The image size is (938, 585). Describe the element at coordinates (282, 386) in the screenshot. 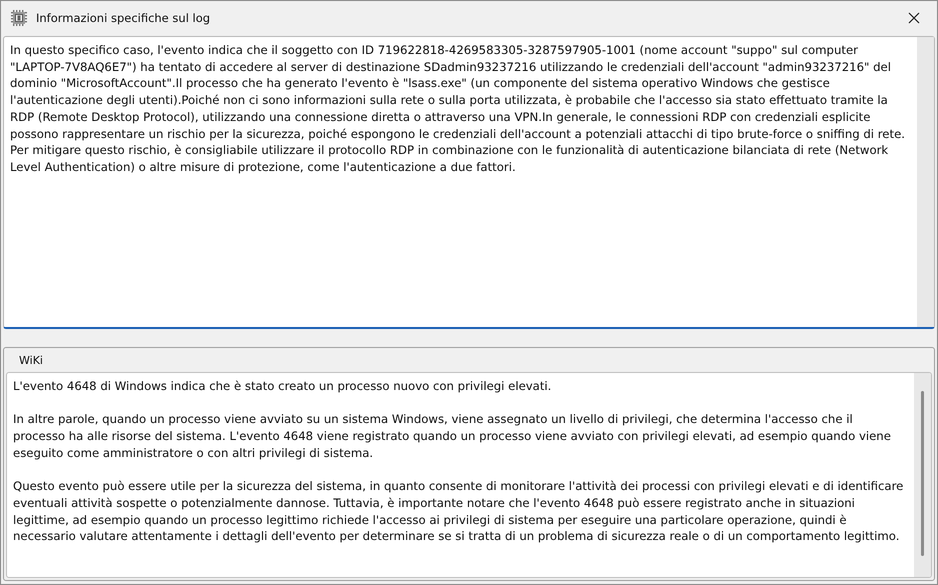

I see `wiki-paragraph: L'evento 4648 di Windows indica che è stato creato un processo nuovo con privilegi elevati.` at that location.